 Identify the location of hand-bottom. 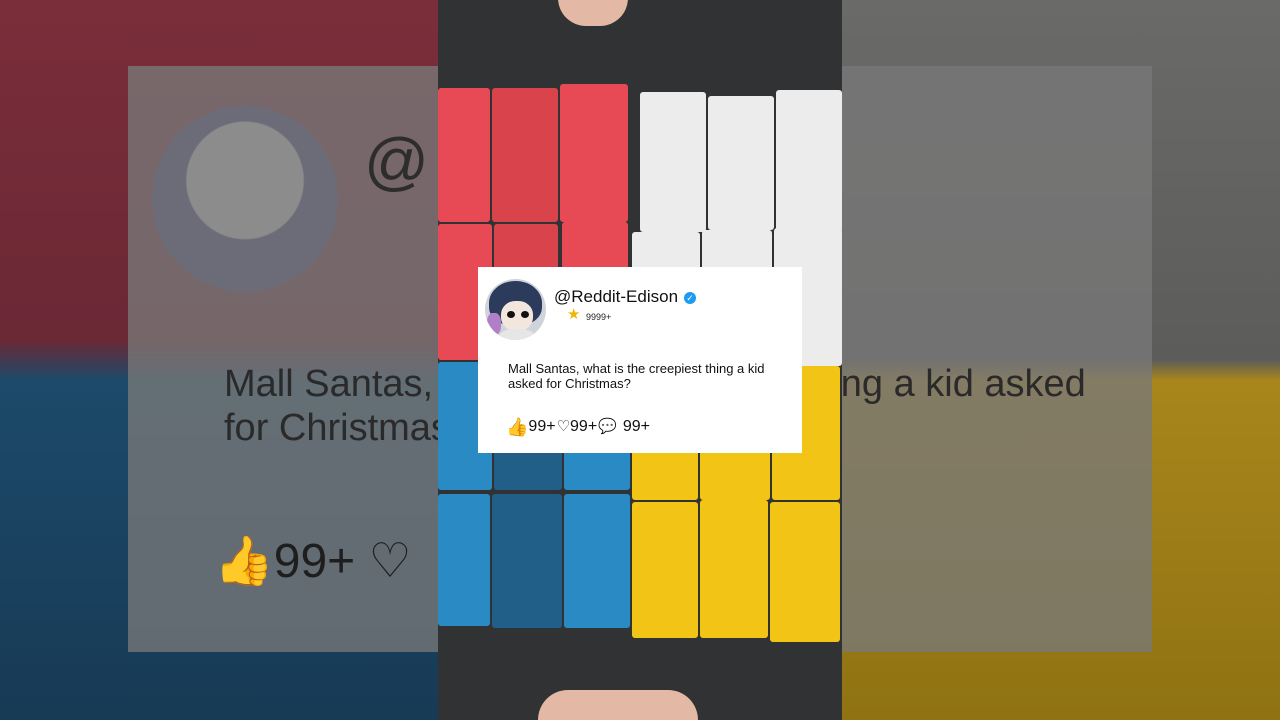
(618, 705).